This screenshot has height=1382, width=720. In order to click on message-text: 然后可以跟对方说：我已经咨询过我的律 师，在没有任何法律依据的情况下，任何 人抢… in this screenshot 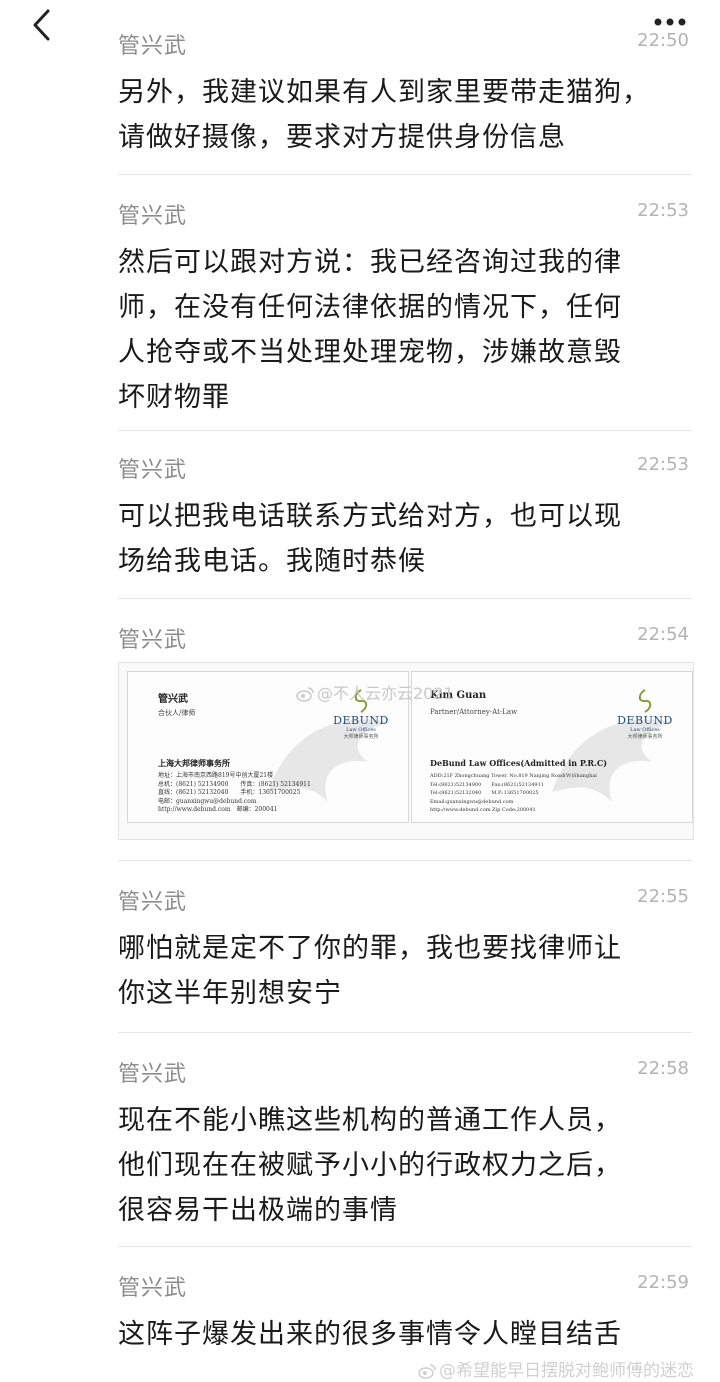, I will do `click(405, 330)`.